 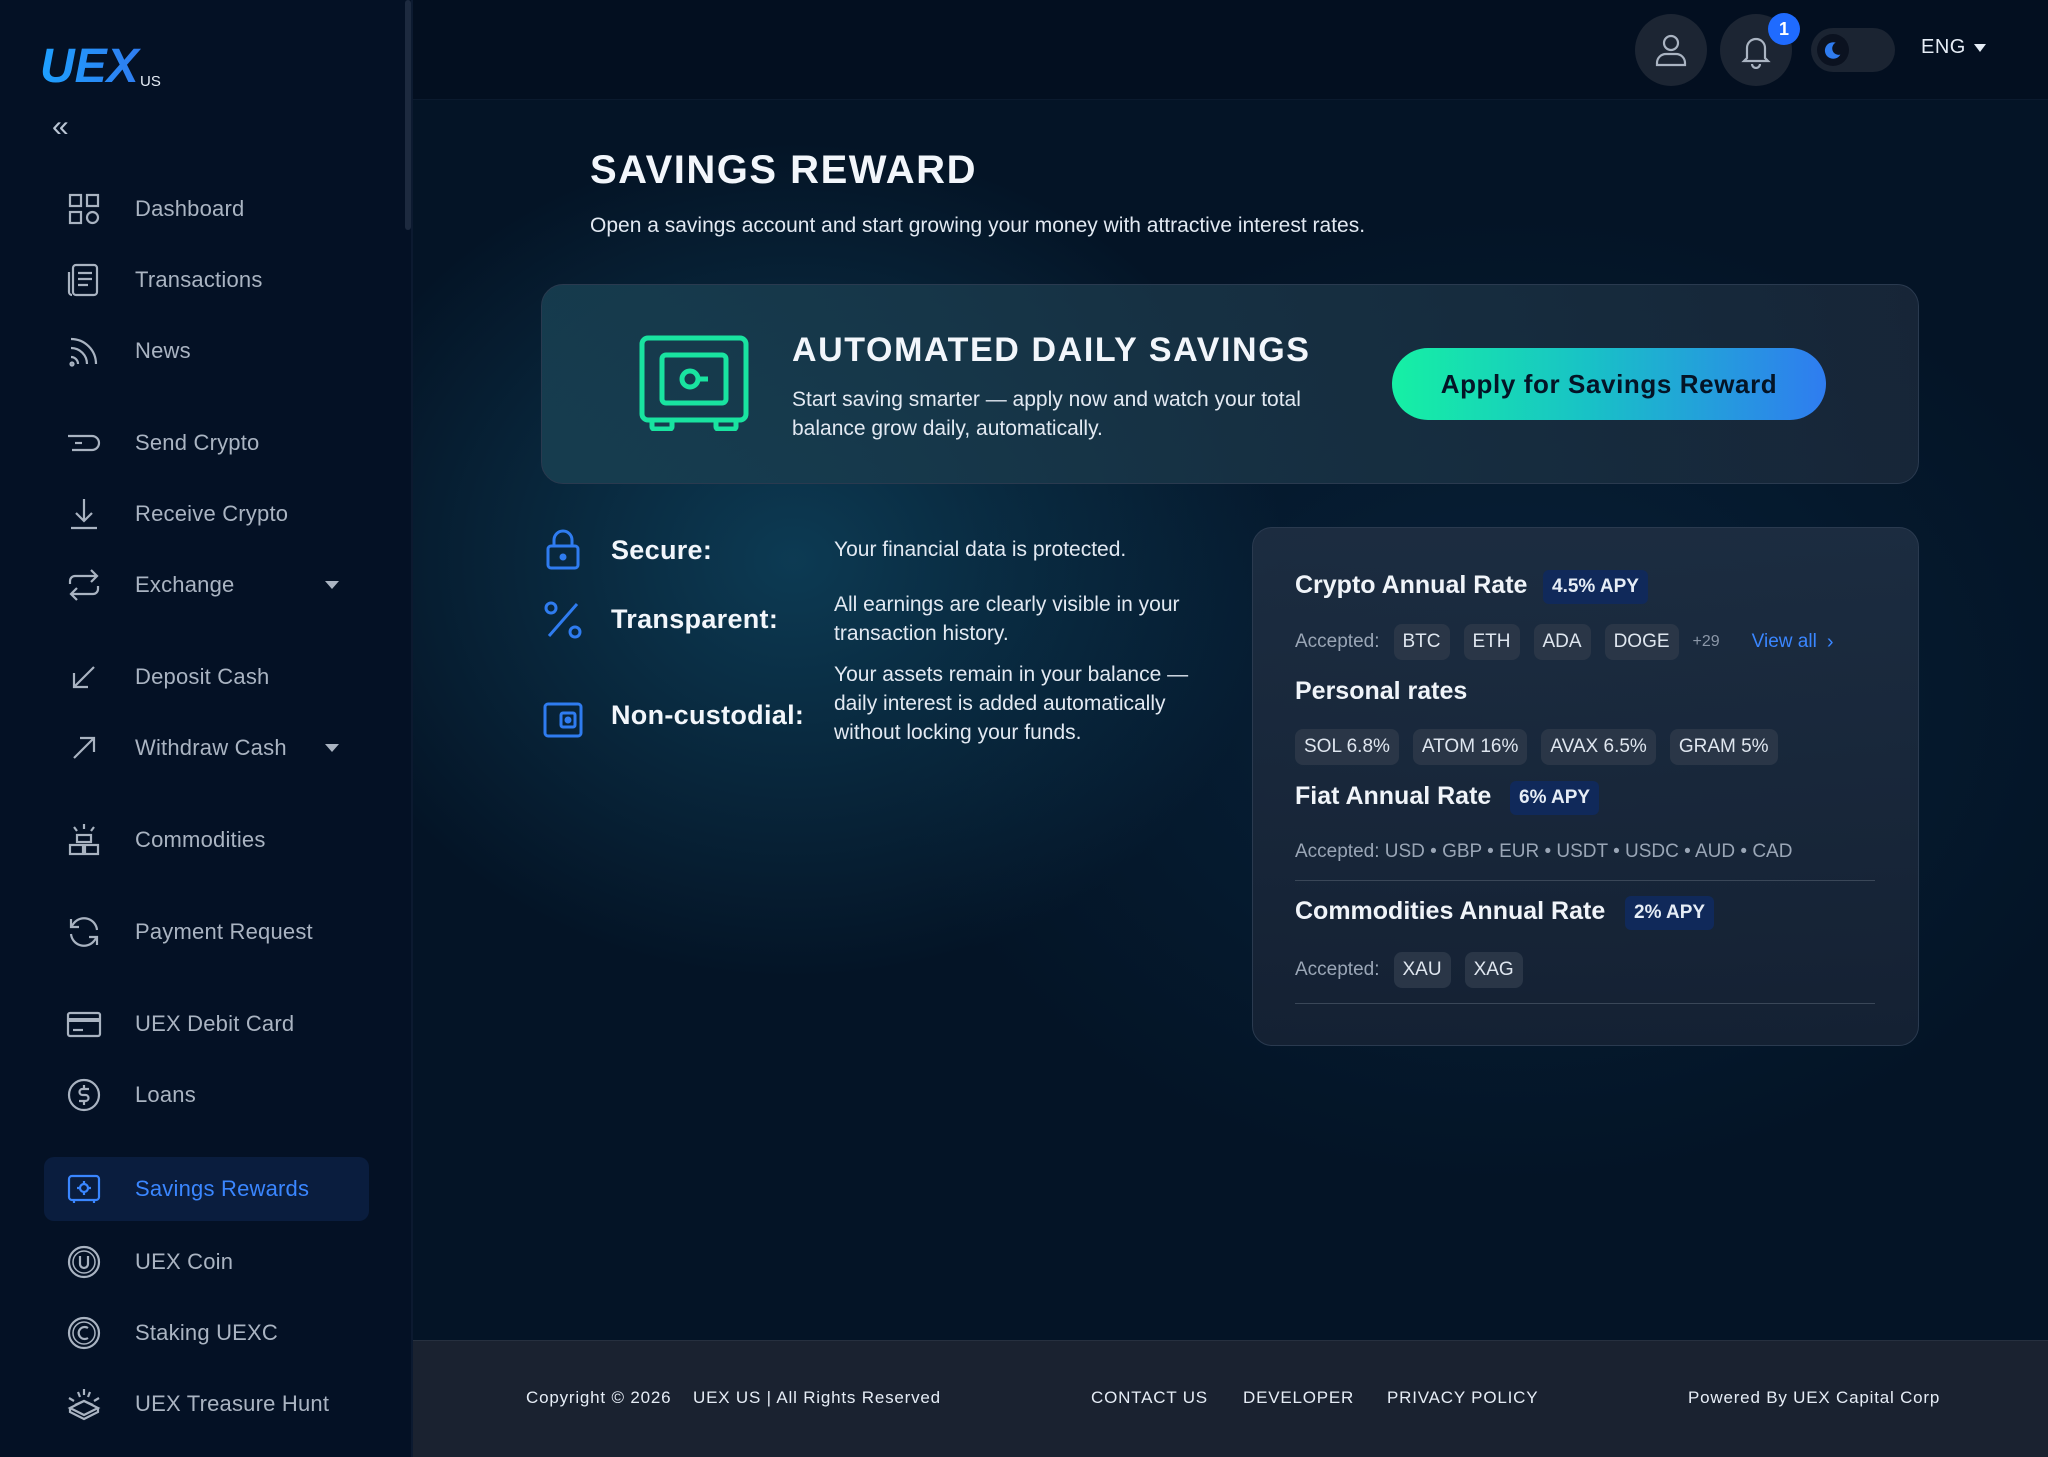 What do you see at coordinates (1595, 587) in the screenshot?
I see `crypto-apy-badge: 4.5% APY` at bounding box center [1595, 587].